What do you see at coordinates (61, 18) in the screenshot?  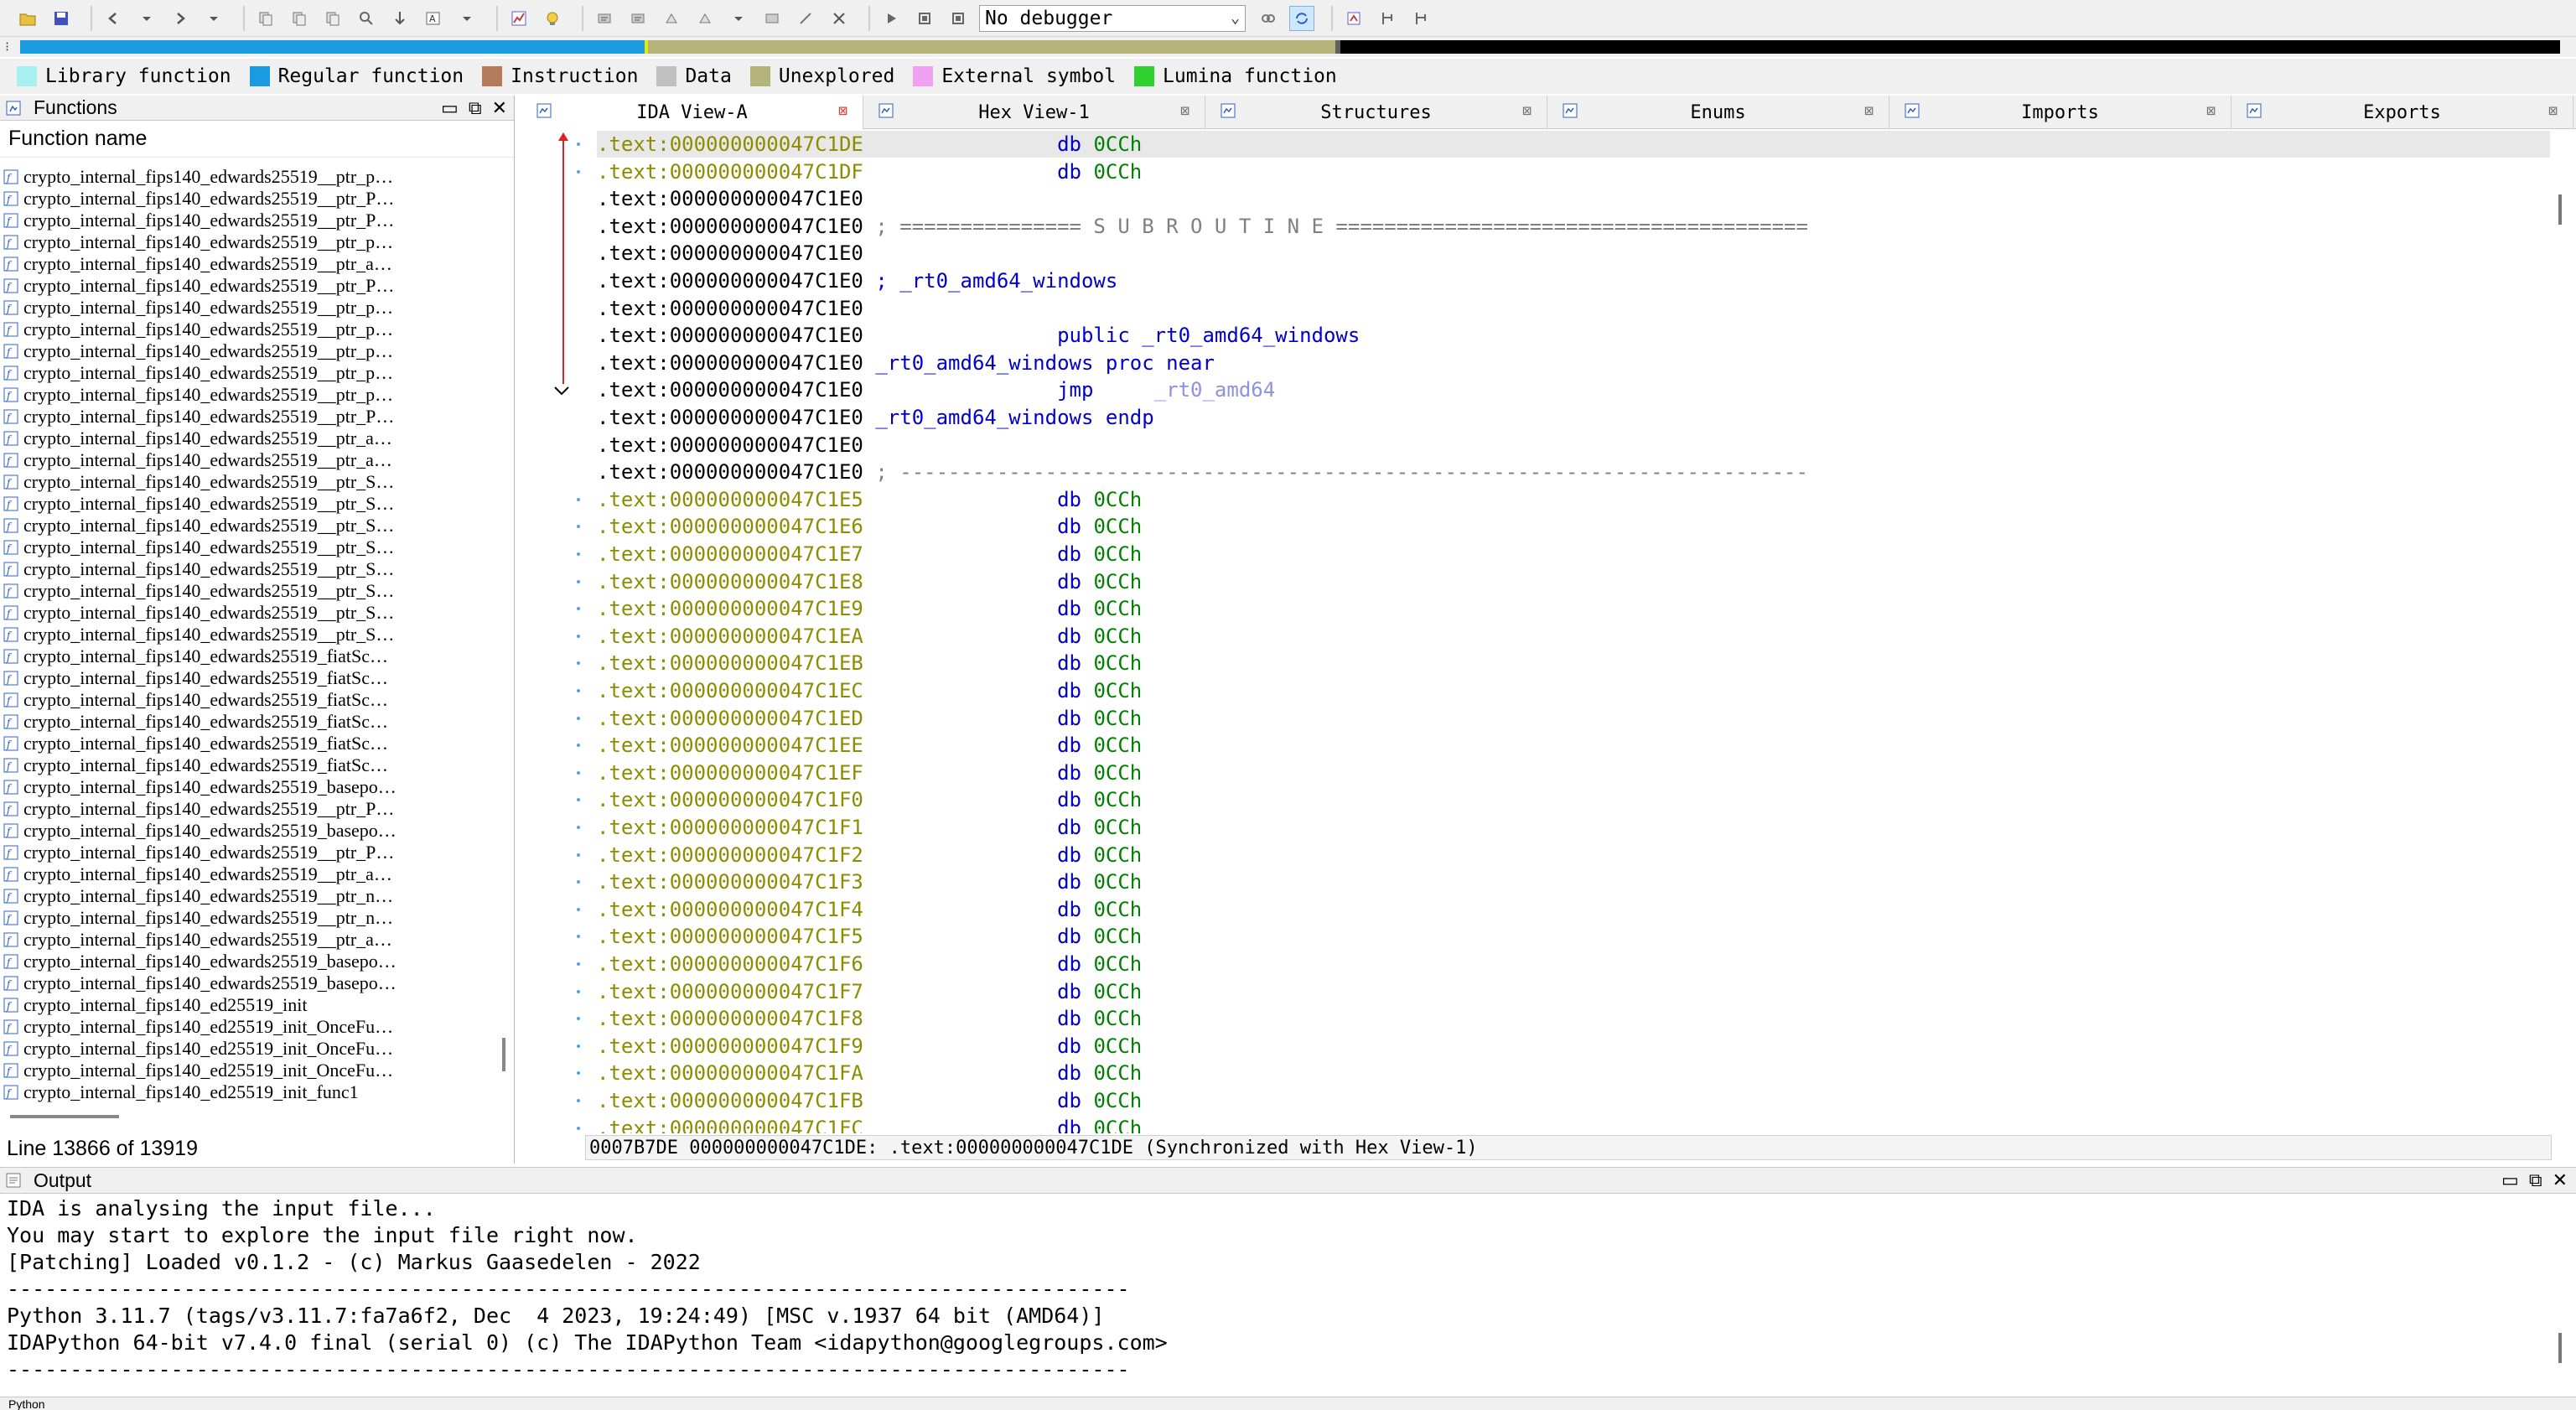 I see `save-icon` at bounding box center [61, 18].